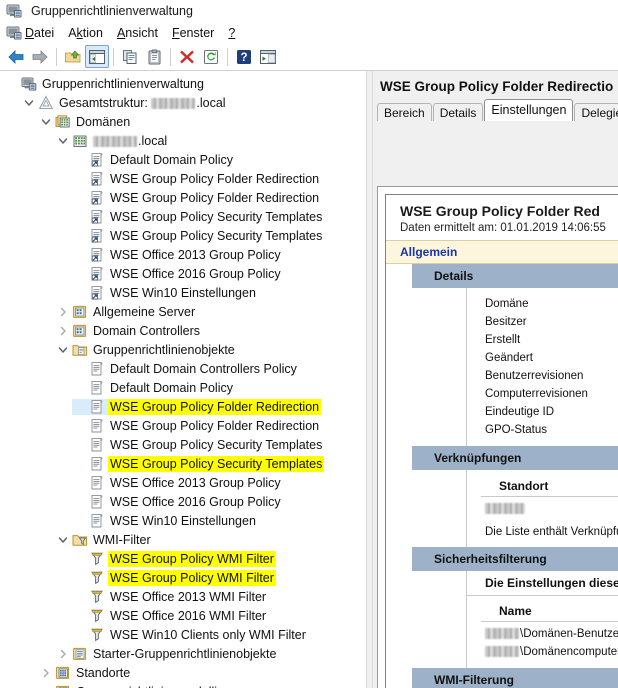  I want to click on tree-item-label: WSE Win10 Einstellungen, so click(183, 520).